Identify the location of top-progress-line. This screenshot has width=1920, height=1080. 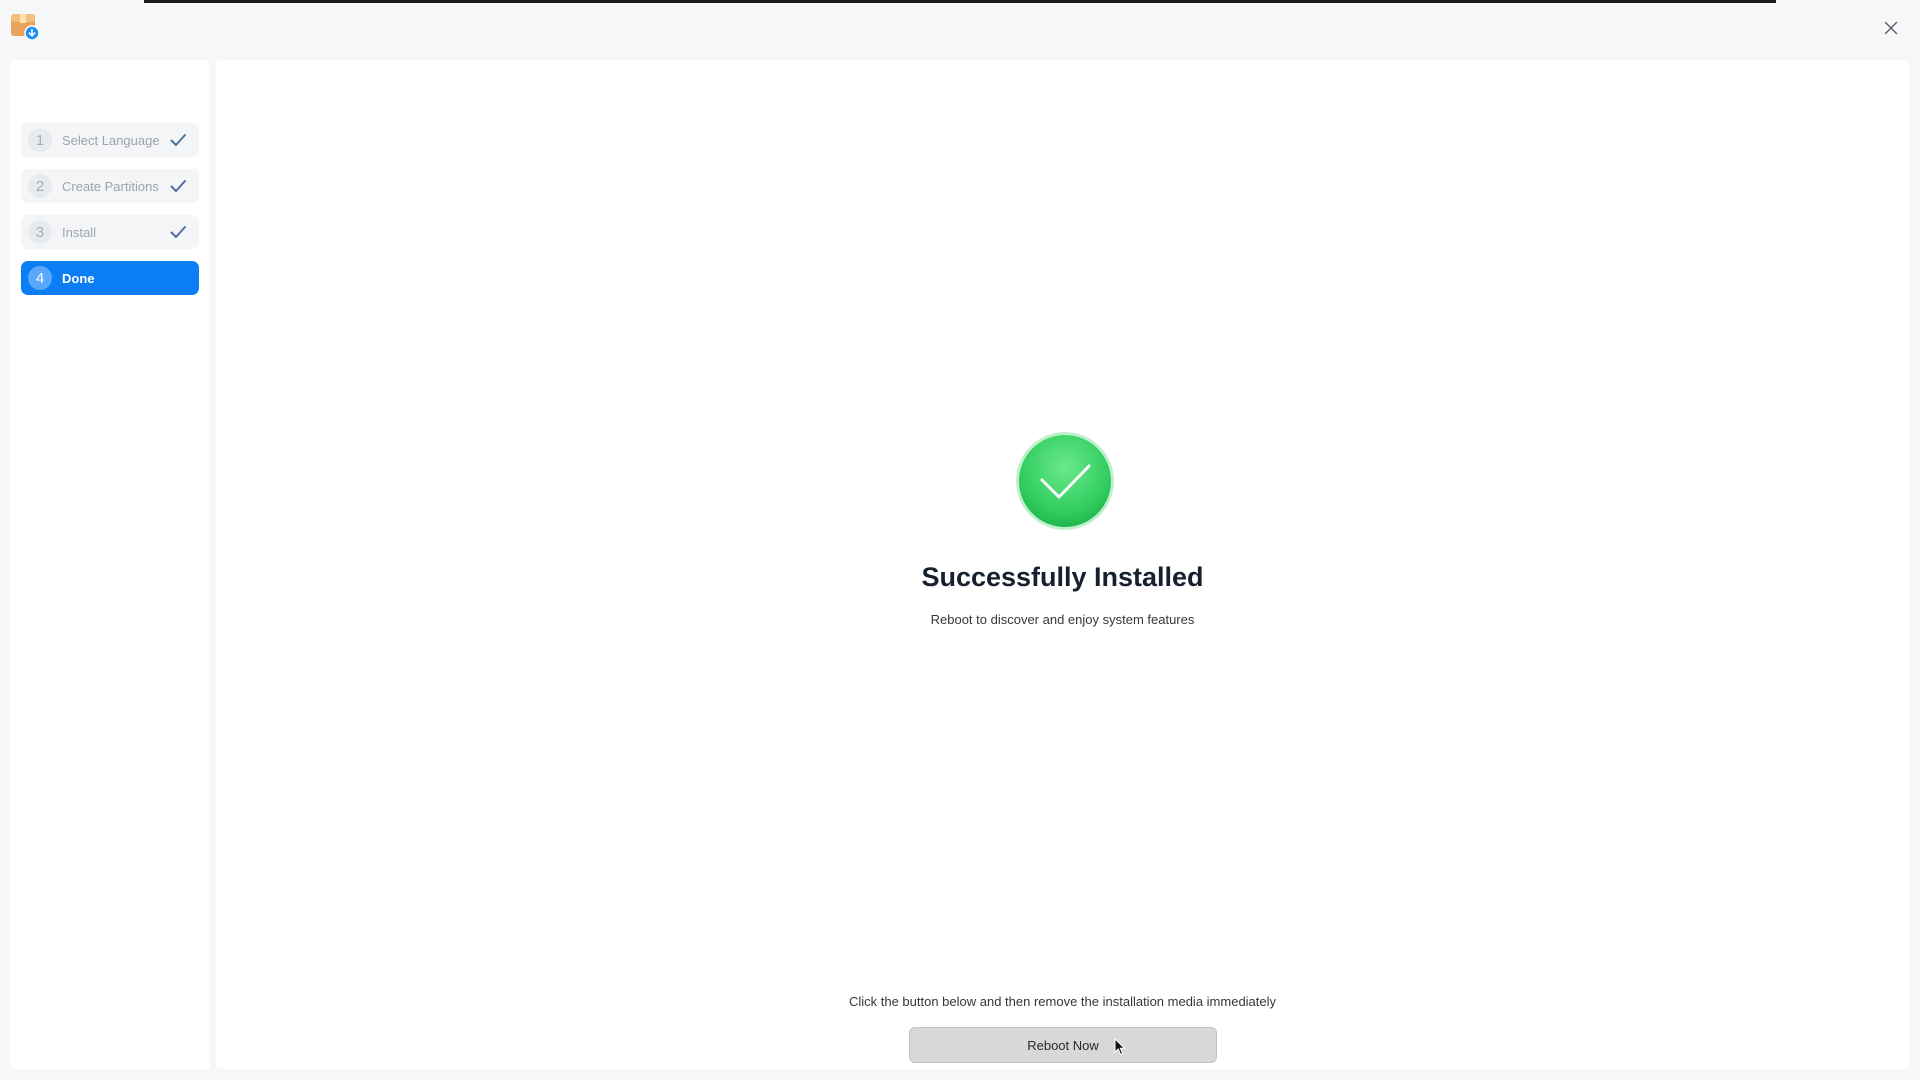
(960, 1).